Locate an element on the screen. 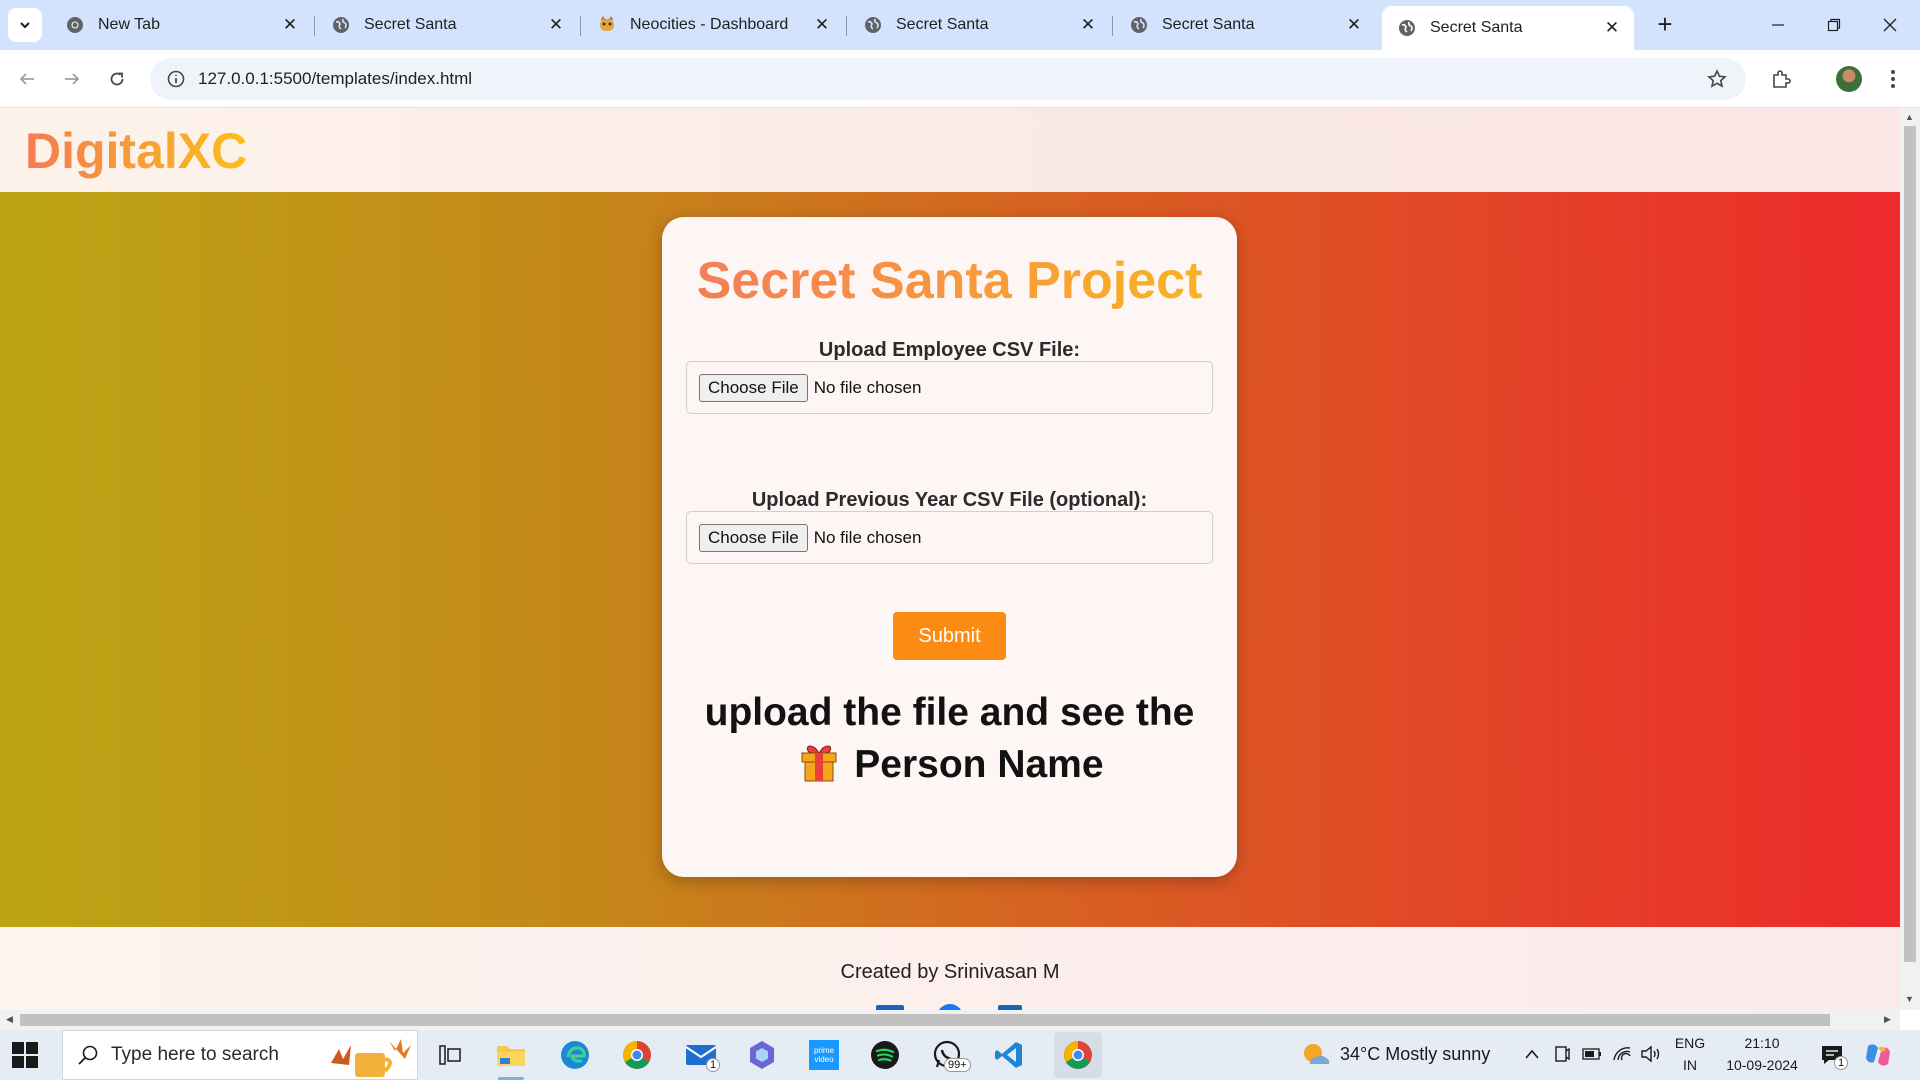 This screenshot has width=1920, height=1080. autumn-leaves-cup-icon is located at coordinates (371, 1058).